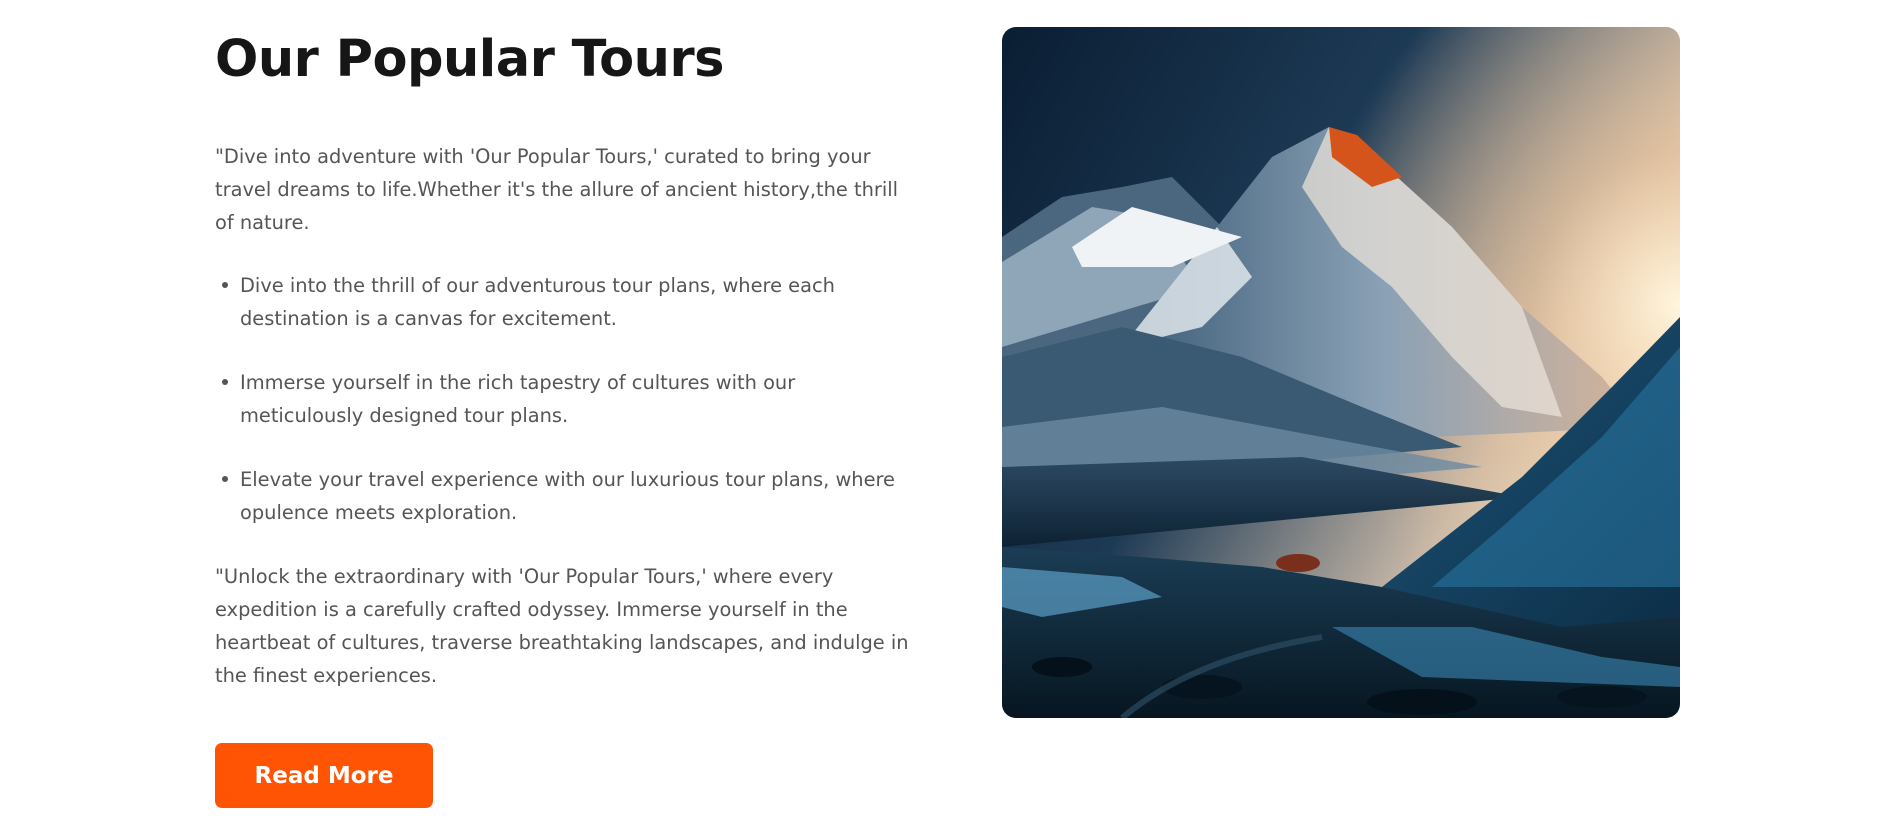 The width and height of the screenshot is (1890, 828). Describe the element at coordinates (324, 775) in the screenshot. I see `read-more-button: Read More` at that location.